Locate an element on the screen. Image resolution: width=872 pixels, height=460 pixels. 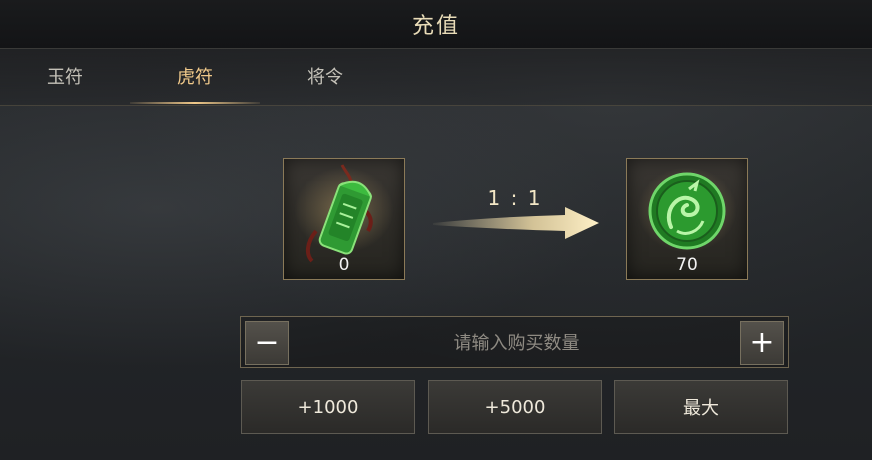
source-item-count: 0 is located at coordinates (344, 265).